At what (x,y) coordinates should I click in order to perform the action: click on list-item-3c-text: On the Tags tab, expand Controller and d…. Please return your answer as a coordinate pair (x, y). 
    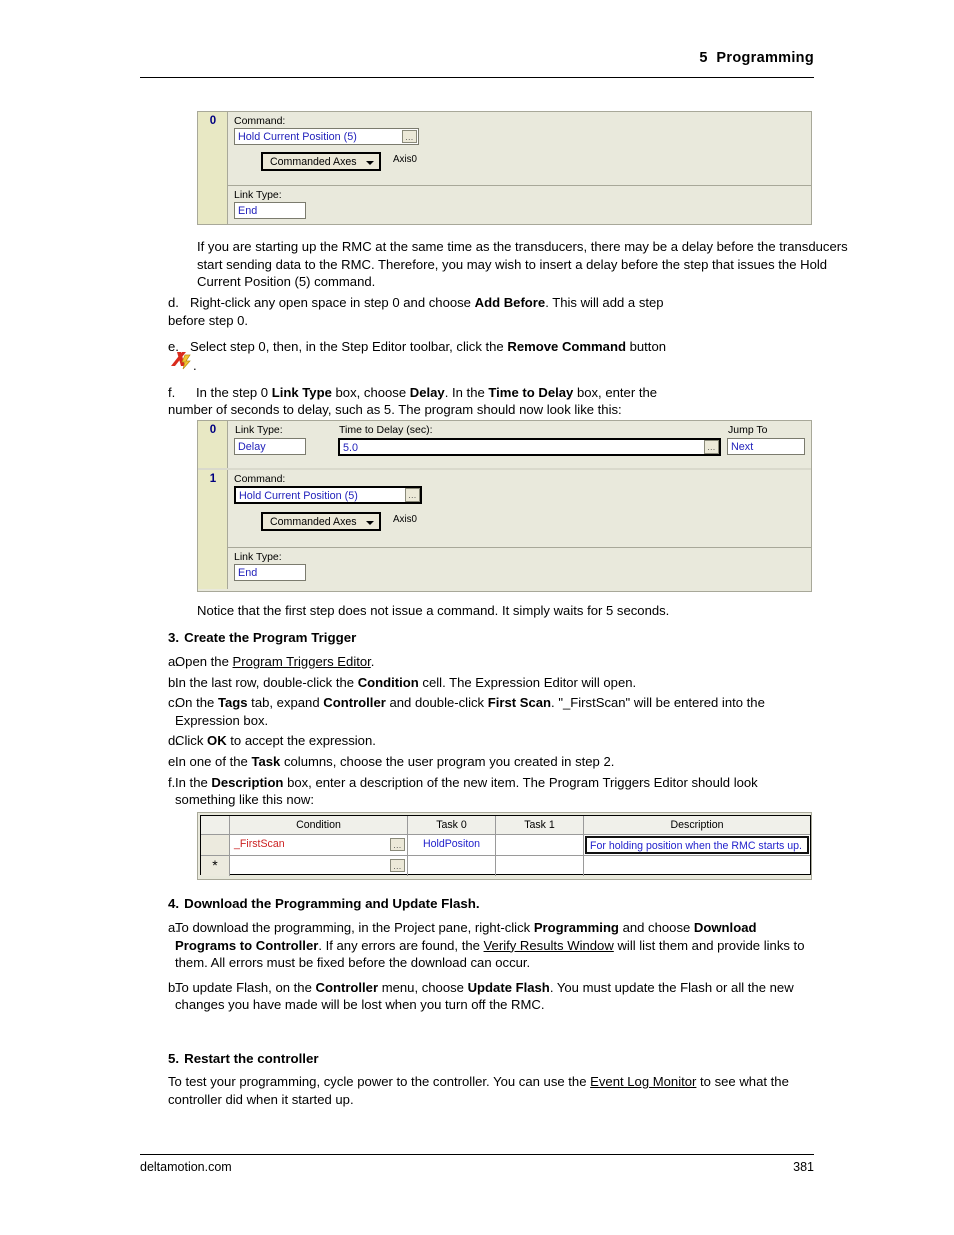
    Looking at the image, I should click on (470, 711).